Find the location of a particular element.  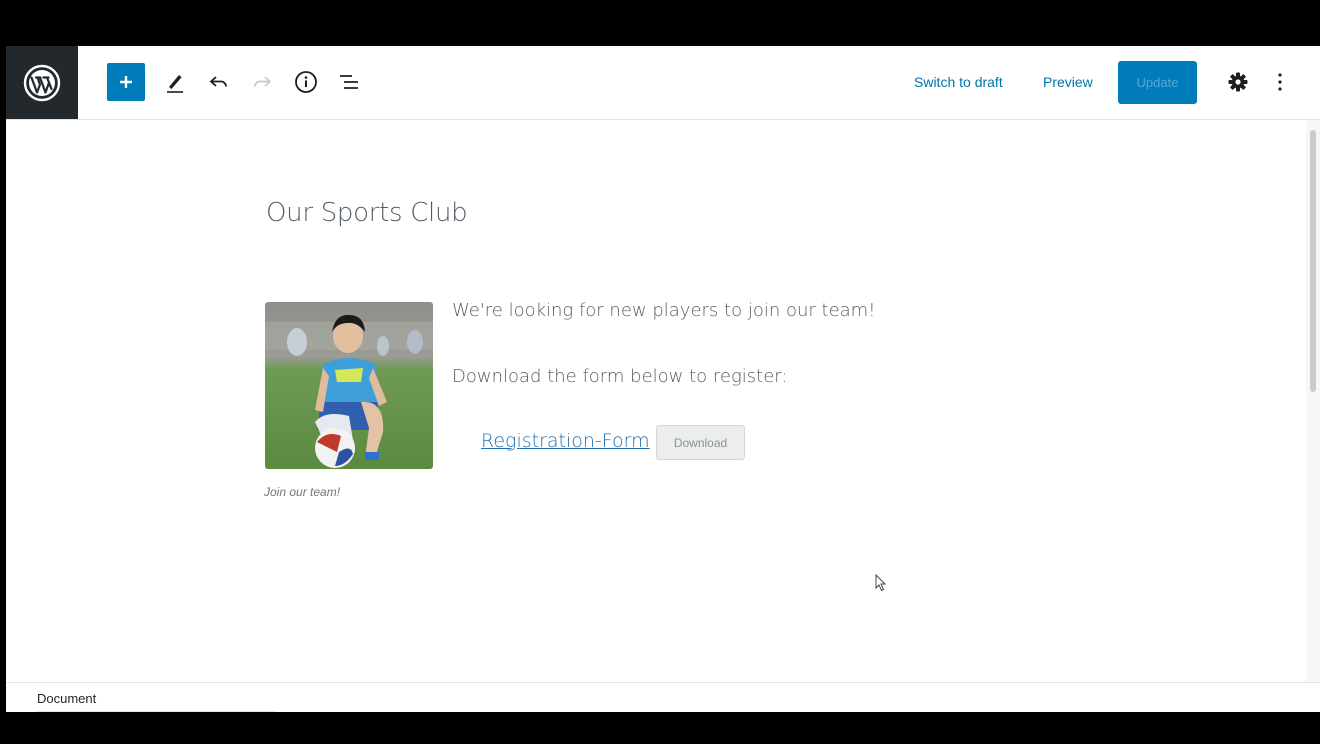

download-button: Download is located at coordinates (700, 442).